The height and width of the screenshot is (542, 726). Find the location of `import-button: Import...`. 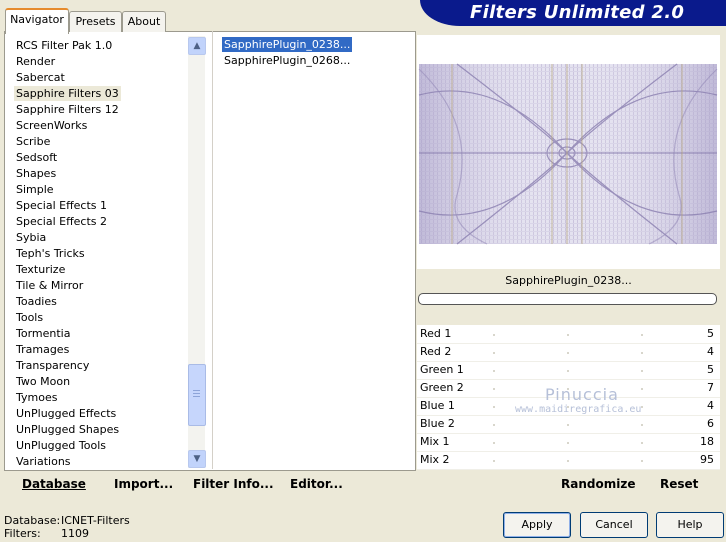

import-button: Import... is located at coordinates (143, 484).